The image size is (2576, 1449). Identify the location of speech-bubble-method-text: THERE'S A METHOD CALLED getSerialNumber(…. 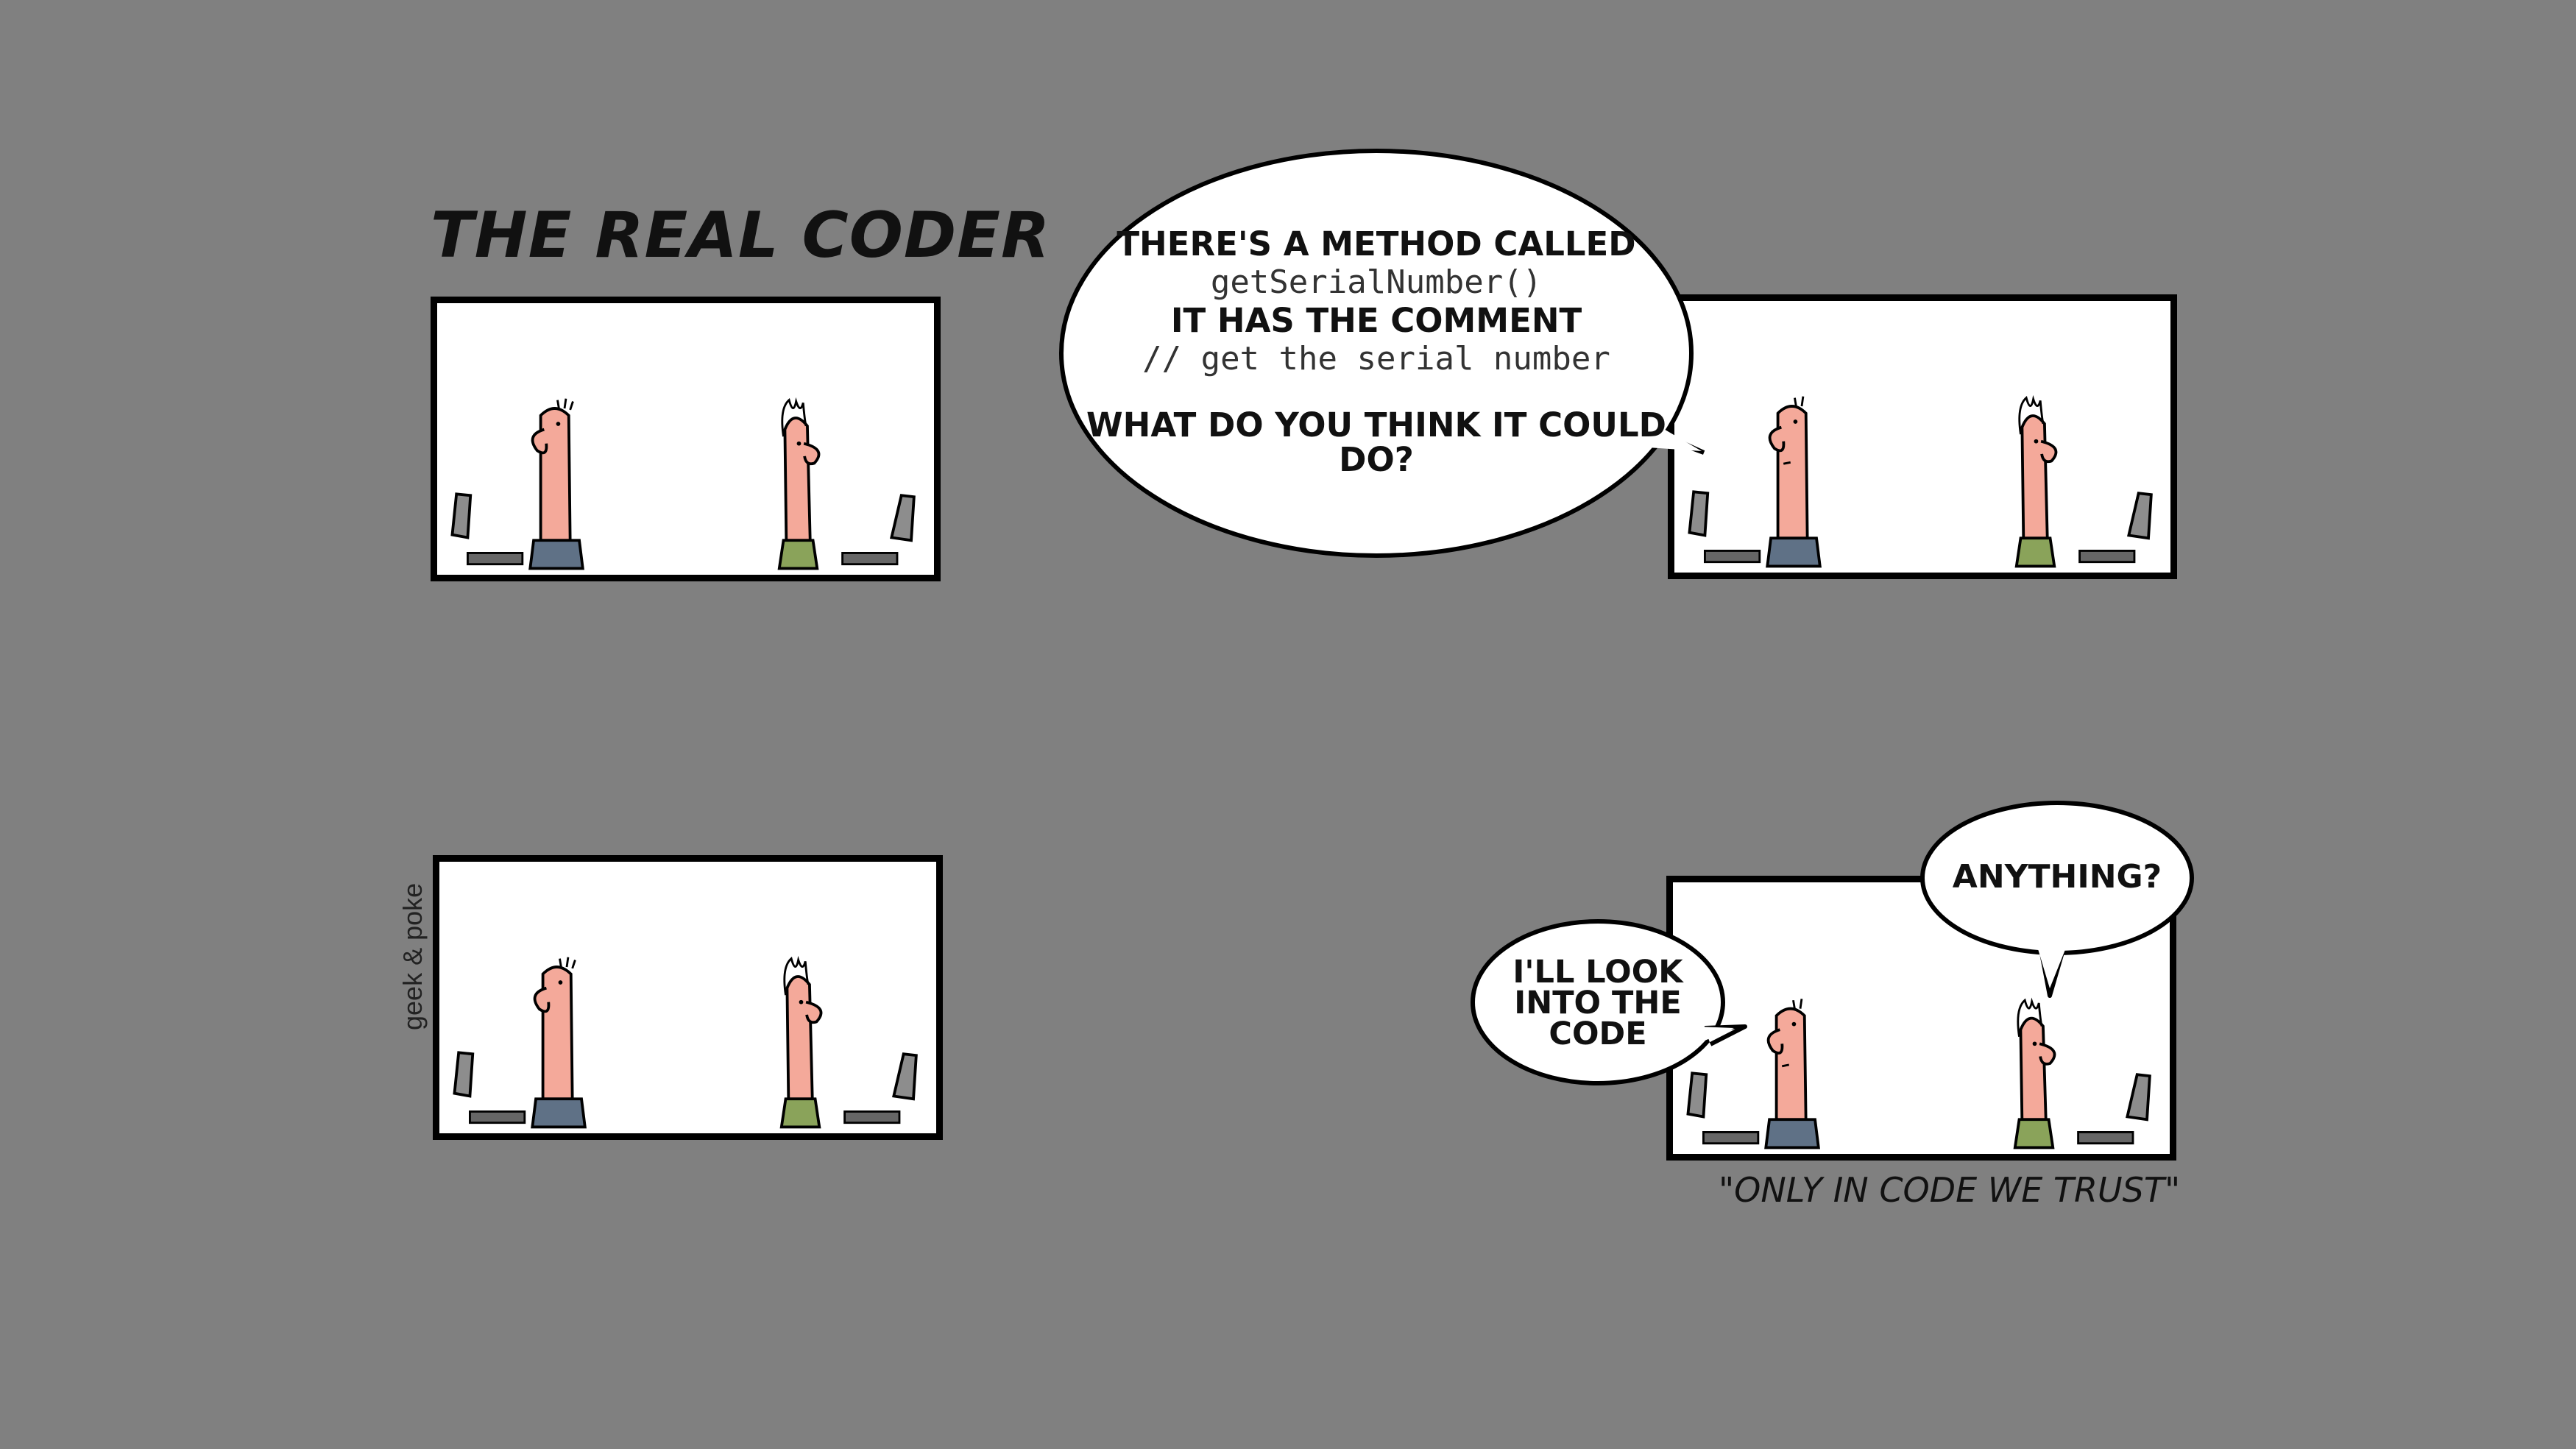
(1376, 351).